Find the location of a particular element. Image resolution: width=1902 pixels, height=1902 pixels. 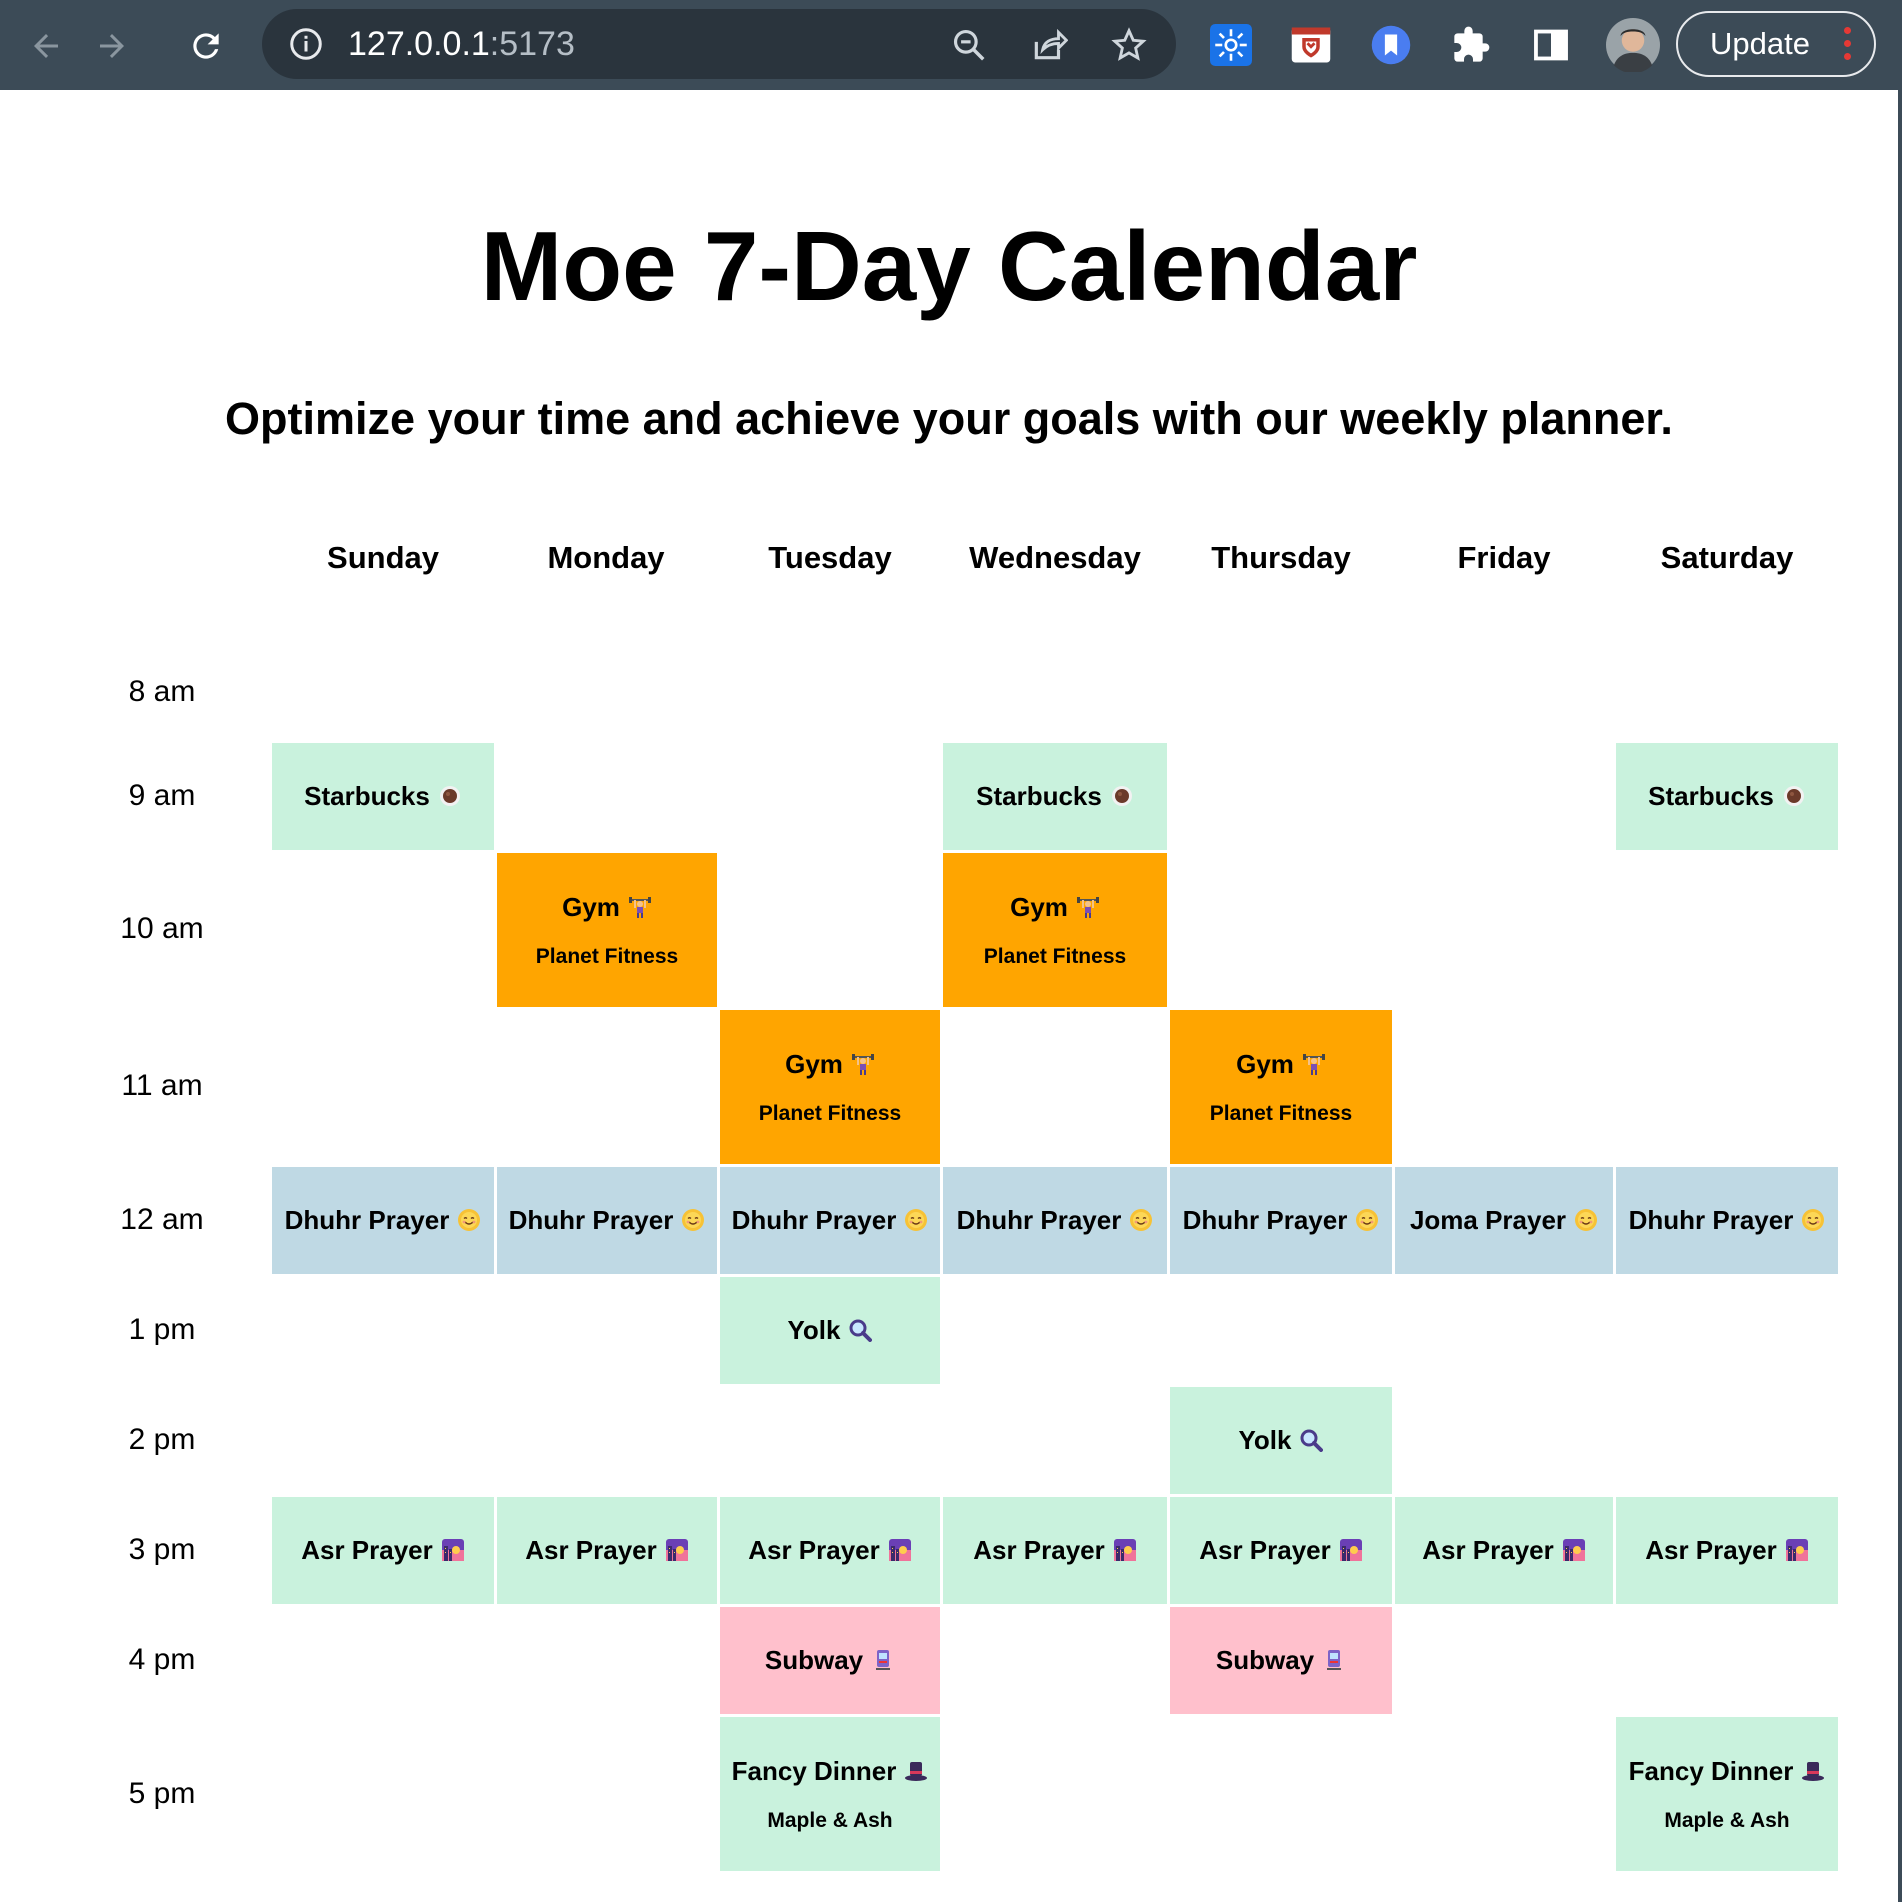

time-label-2pm: 2 pm is located at coordinates (162, 1439).